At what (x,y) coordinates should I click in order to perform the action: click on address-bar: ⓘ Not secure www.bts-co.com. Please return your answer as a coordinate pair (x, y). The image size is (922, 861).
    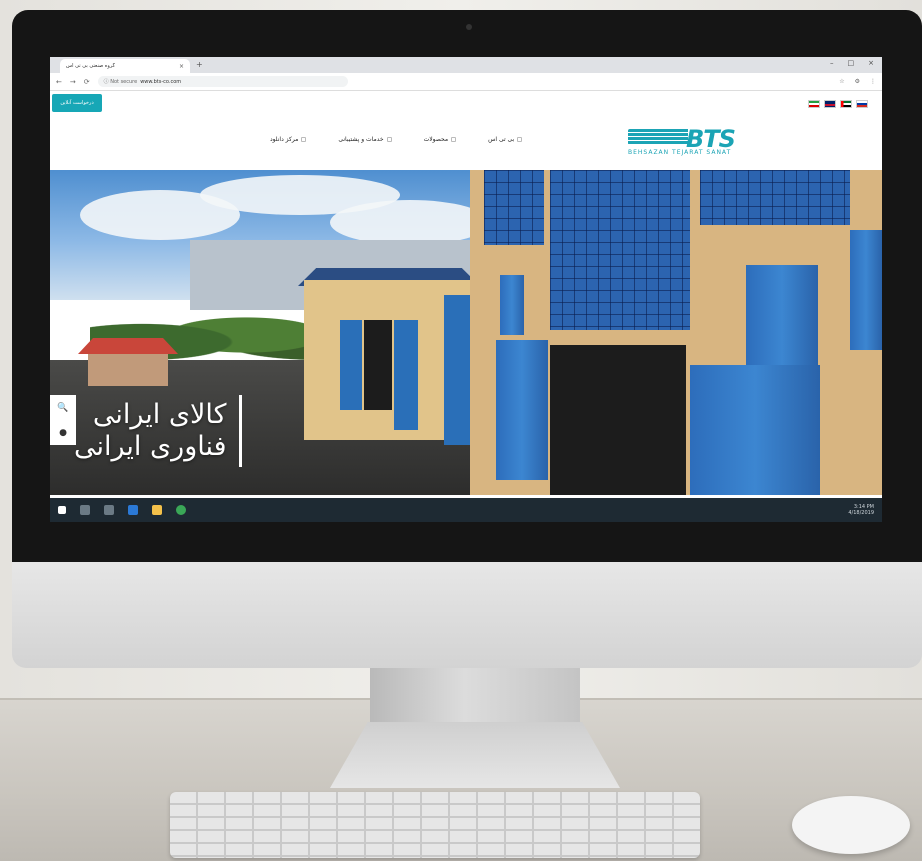
    Looking at the image, I should click on (222, 81).